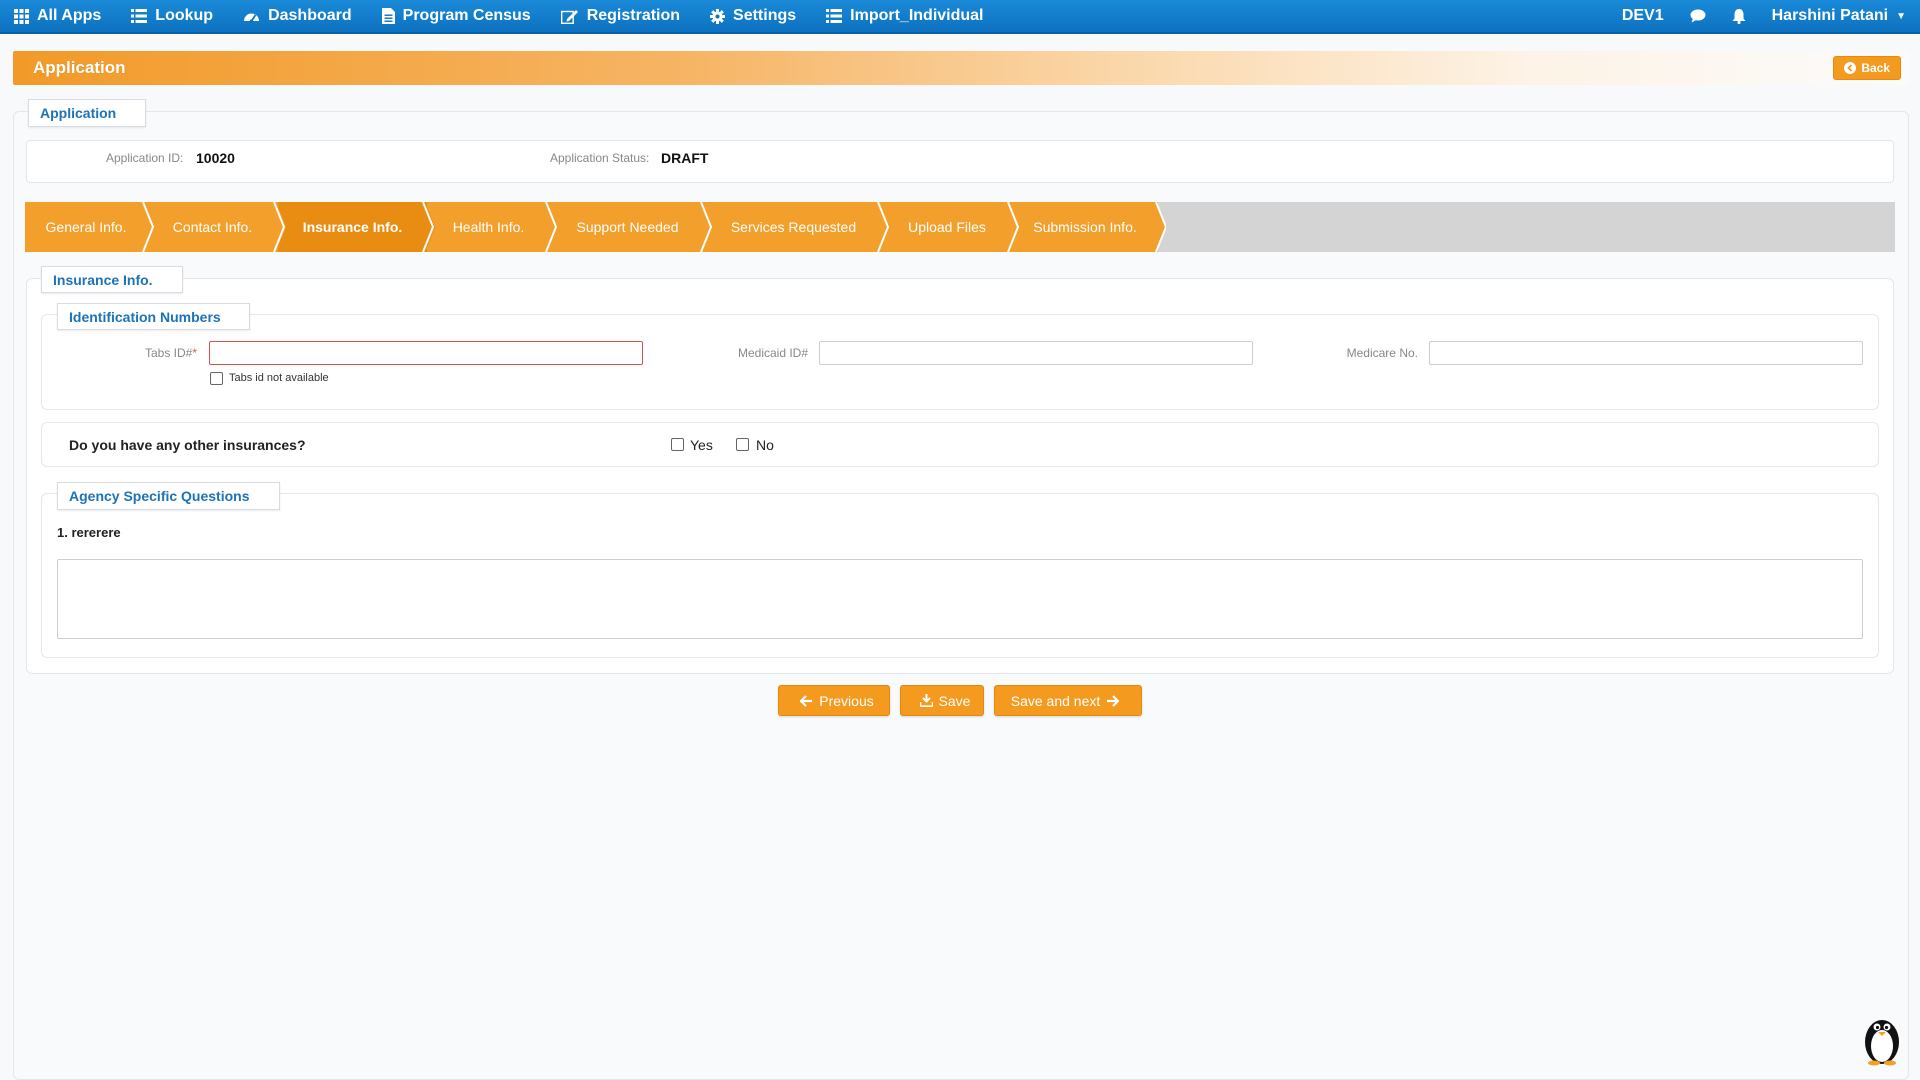 The image size is (1920, 1080). What do you see at coordinates (78, 113) in the screenshot?
I see `application-section-label: Application` at bounding box center [78, 113].